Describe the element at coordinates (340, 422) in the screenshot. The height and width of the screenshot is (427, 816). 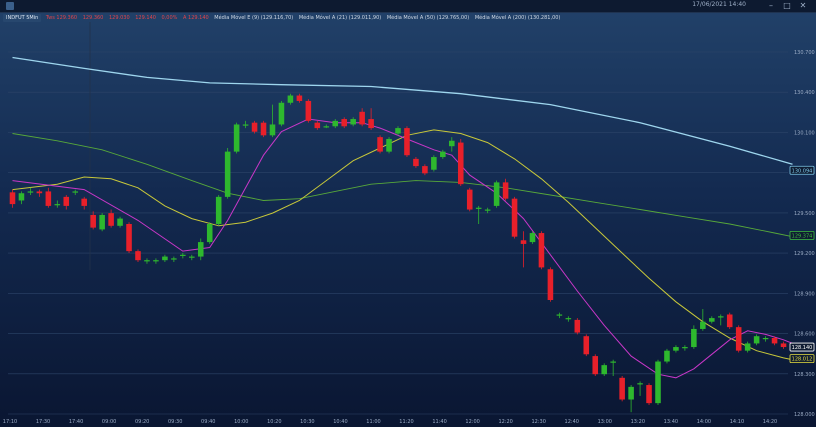
I see `x-tick-label: 10:40` at that location.